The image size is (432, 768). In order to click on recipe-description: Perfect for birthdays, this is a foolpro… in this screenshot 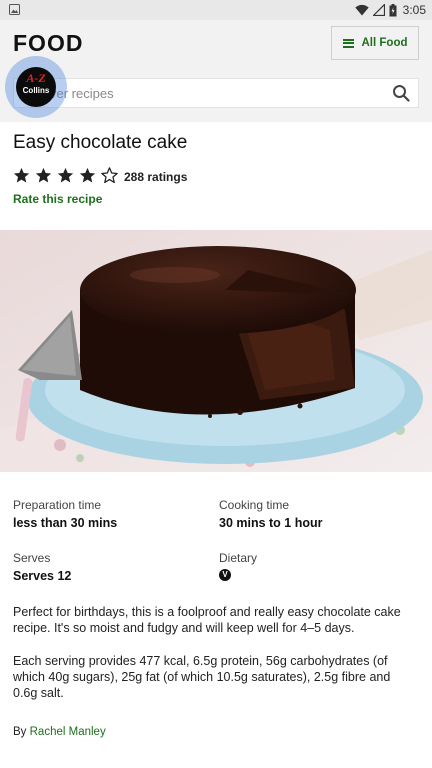, I will do `click(207, 620)`.